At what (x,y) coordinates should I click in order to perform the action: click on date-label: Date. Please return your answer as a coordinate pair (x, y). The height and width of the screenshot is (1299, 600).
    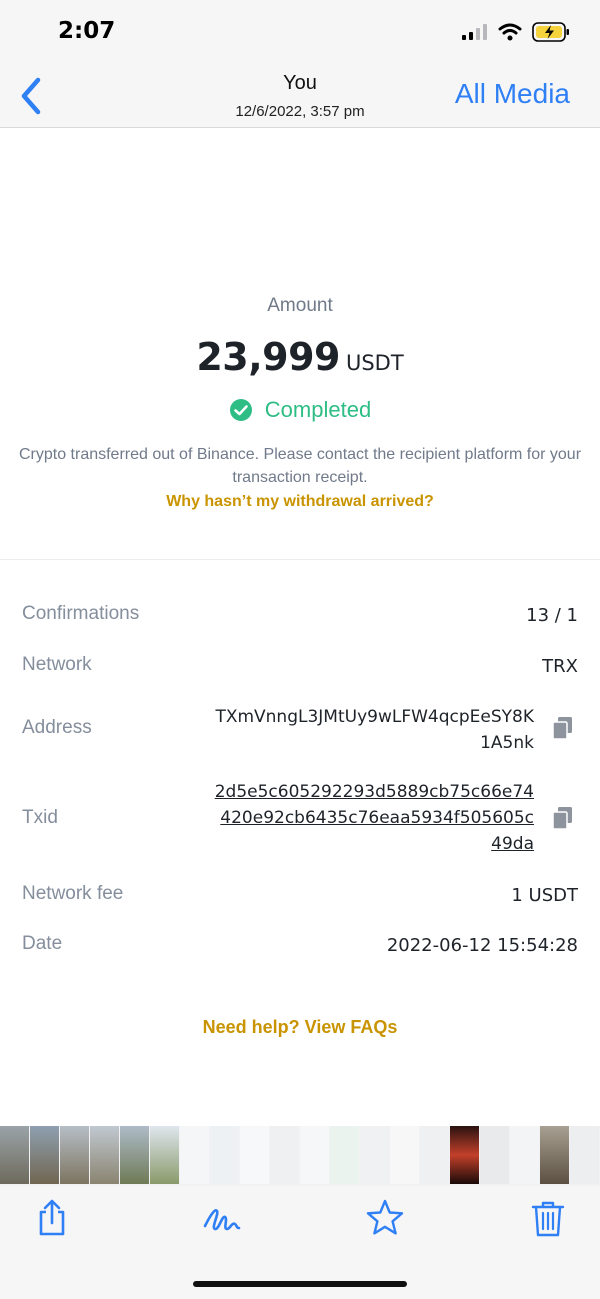
    Looking at the image, I should click on (42, 943).